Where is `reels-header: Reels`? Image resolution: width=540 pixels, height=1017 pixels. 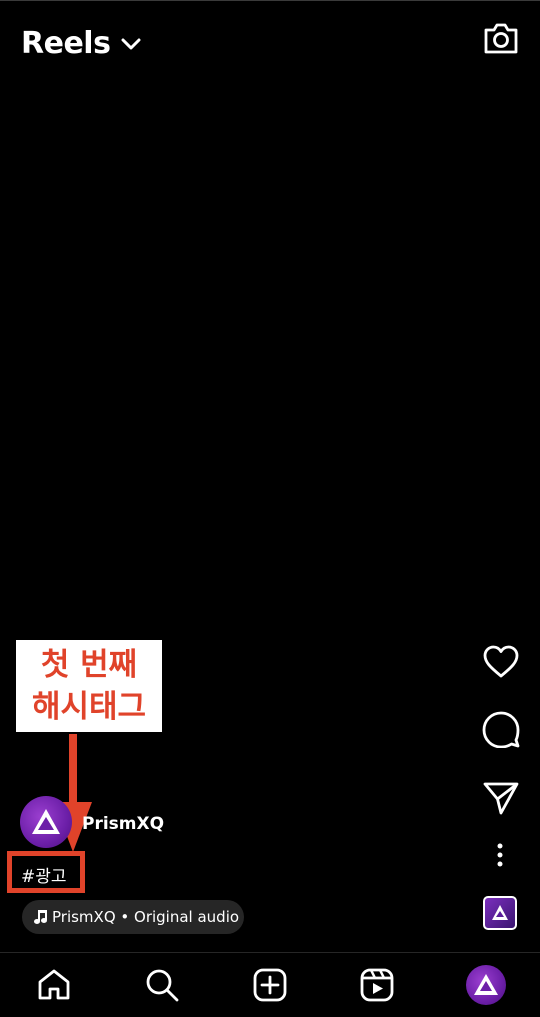
reels-header: Reels is located at coordinates (270, 44).